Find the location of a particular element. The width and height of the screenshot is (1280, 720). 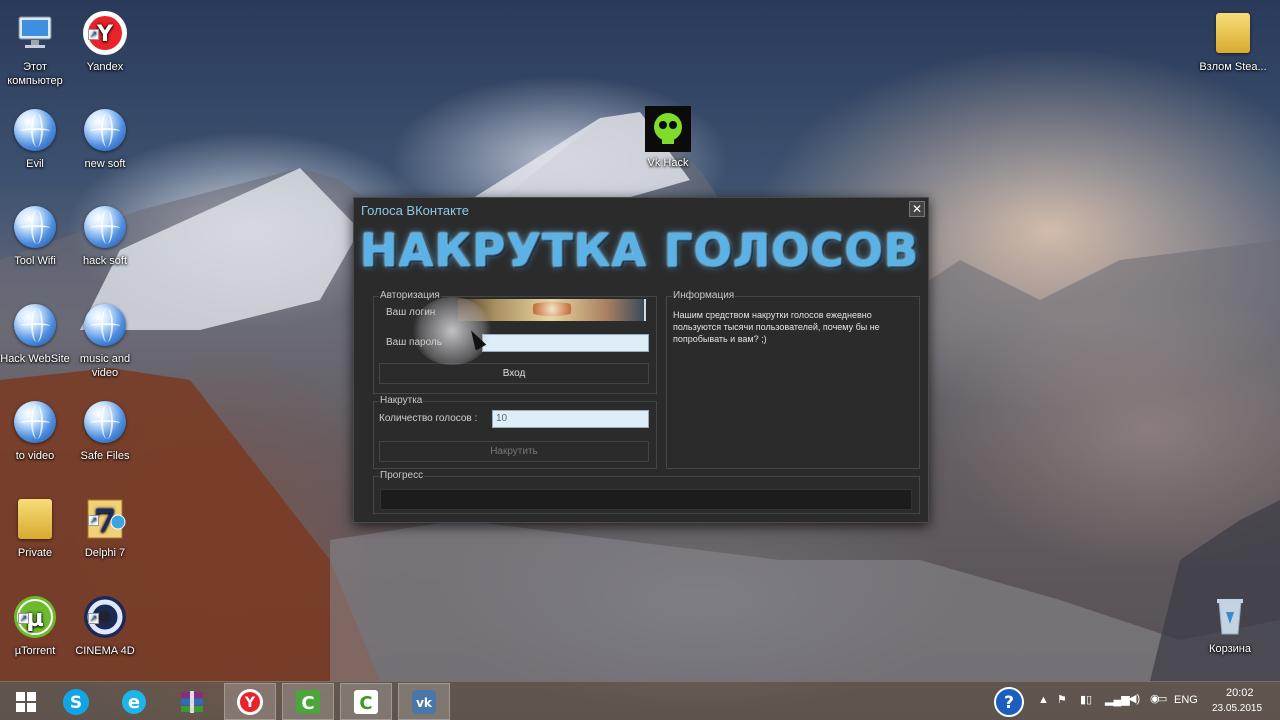

svg-text: Y is located at coordinates (250, 703).